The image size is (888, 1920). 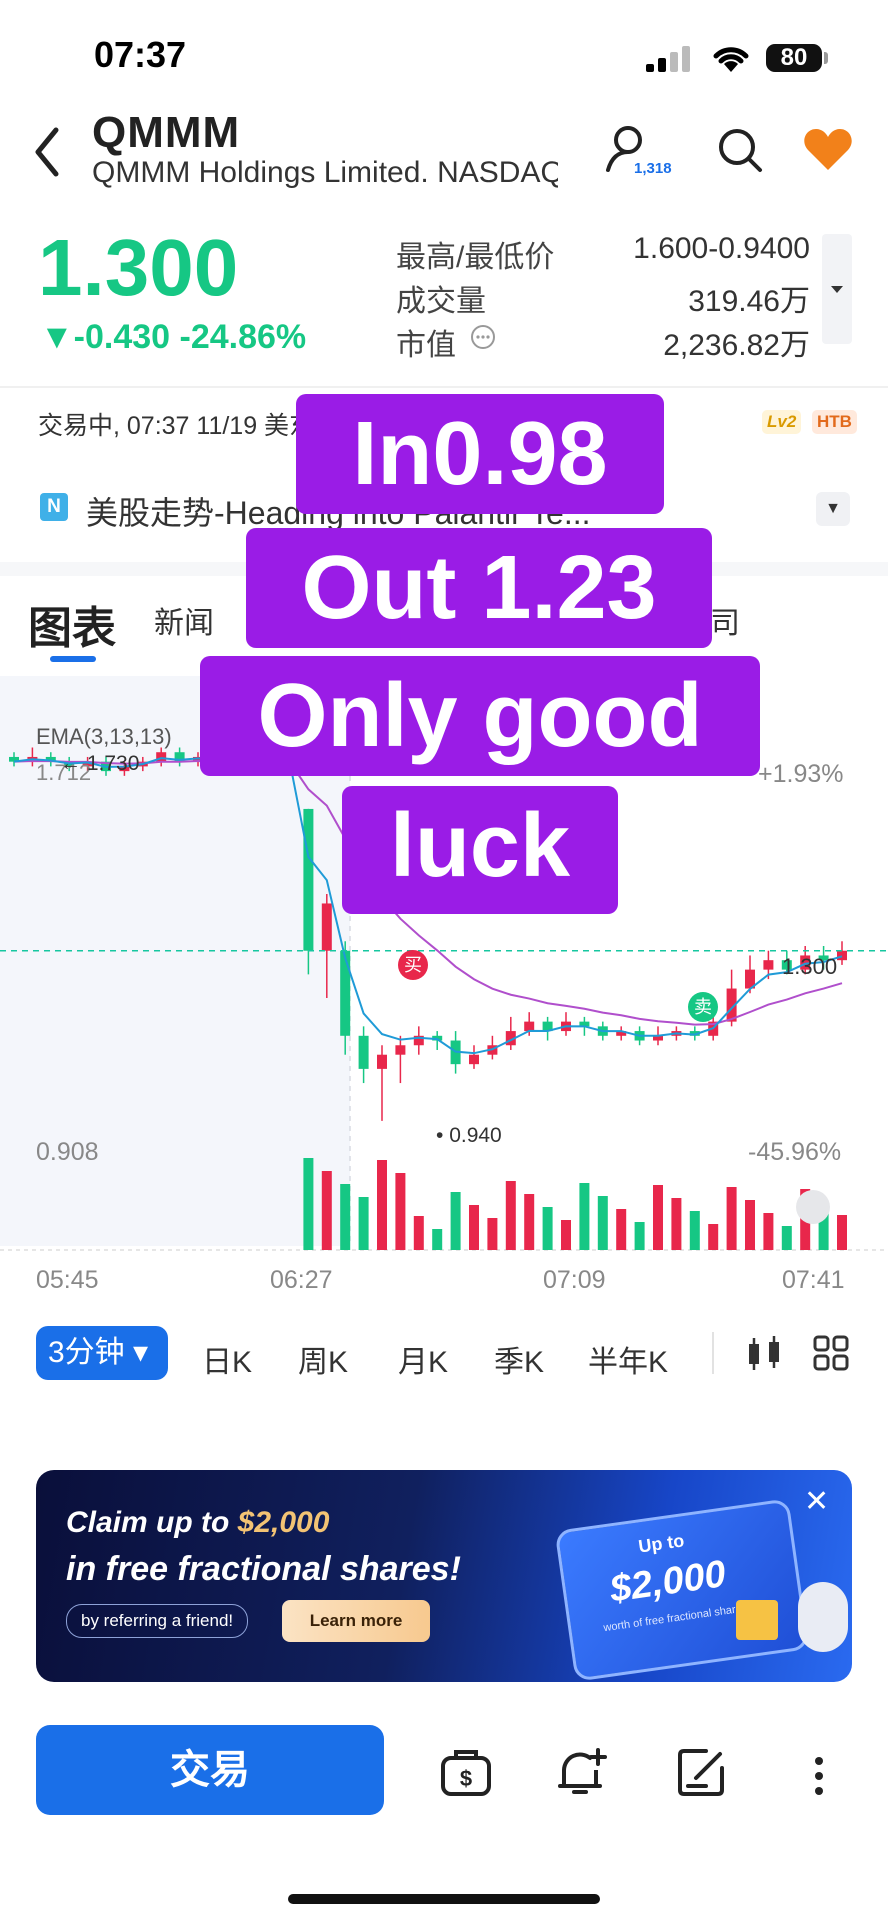 I want to click on price-change-value: -0.430 -24.86%, so click(x=190, y=337).